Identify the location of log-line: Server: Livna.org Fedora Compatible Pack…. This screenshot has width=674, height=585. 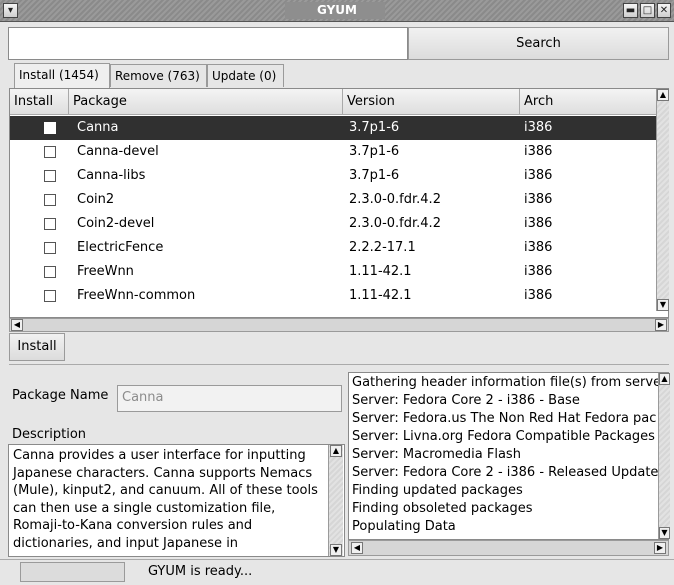
(503, 436).